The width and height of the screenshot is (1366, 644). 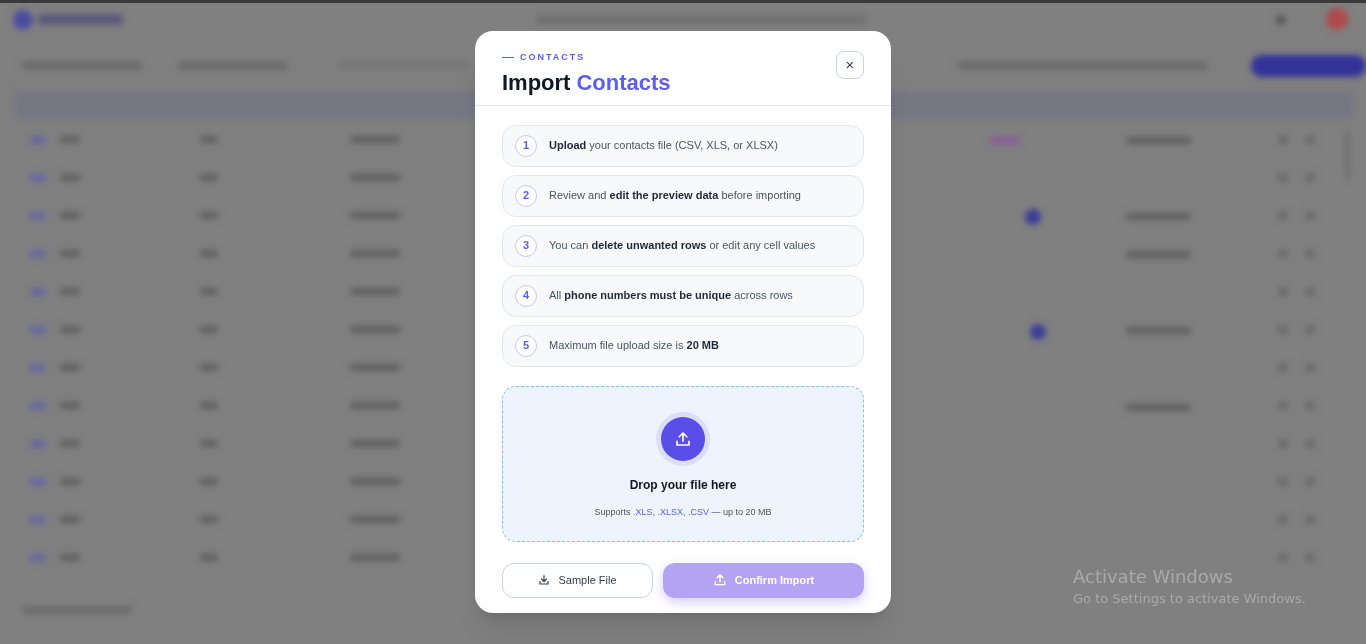 What do you see at coordinates (683, 463) in the screenshot?
I see `file-dropzone: Drop your file here Supports .XLS, .XLSX, .CSV — up to 20 MB` at bounding box center [683, 463].